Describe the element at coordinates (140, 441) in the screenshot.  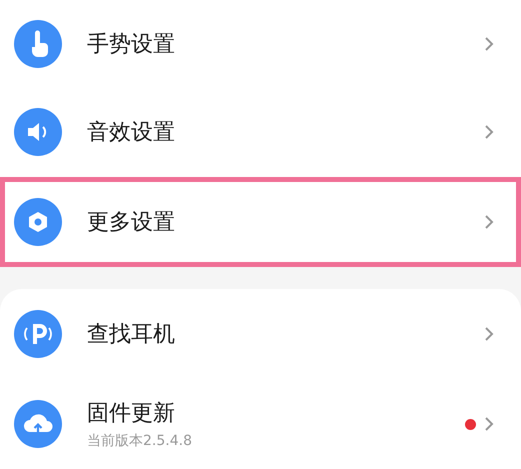
I see `version-text: 当前版本2.5.4.8` at that location.